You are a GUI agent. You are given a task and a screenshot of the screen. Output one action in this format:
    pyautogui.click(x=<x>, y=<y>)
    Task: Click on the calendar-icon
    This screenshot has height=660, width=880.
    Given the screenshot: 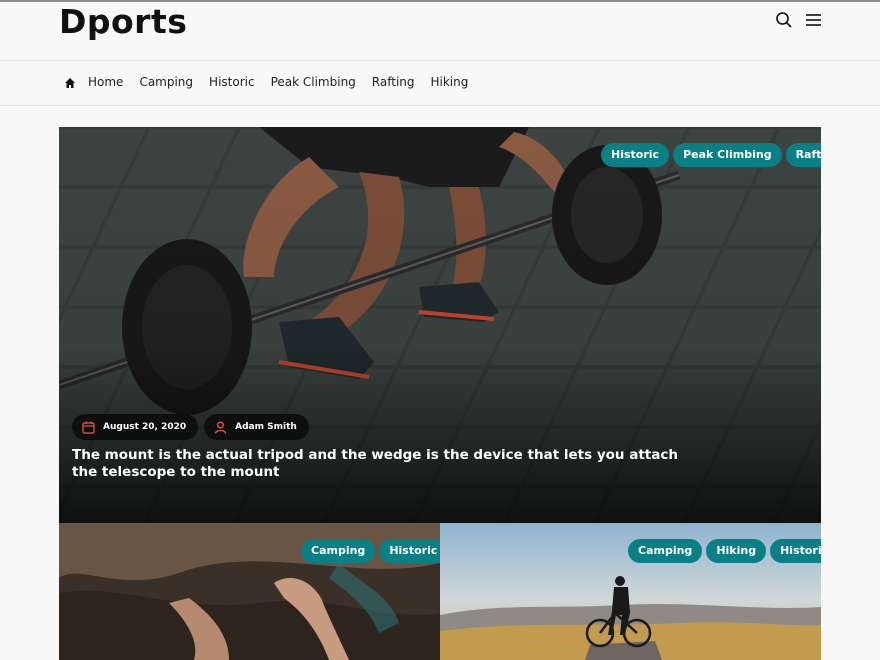 What is the action you would take?
    pyautogui.click(x=88, y=427)
    